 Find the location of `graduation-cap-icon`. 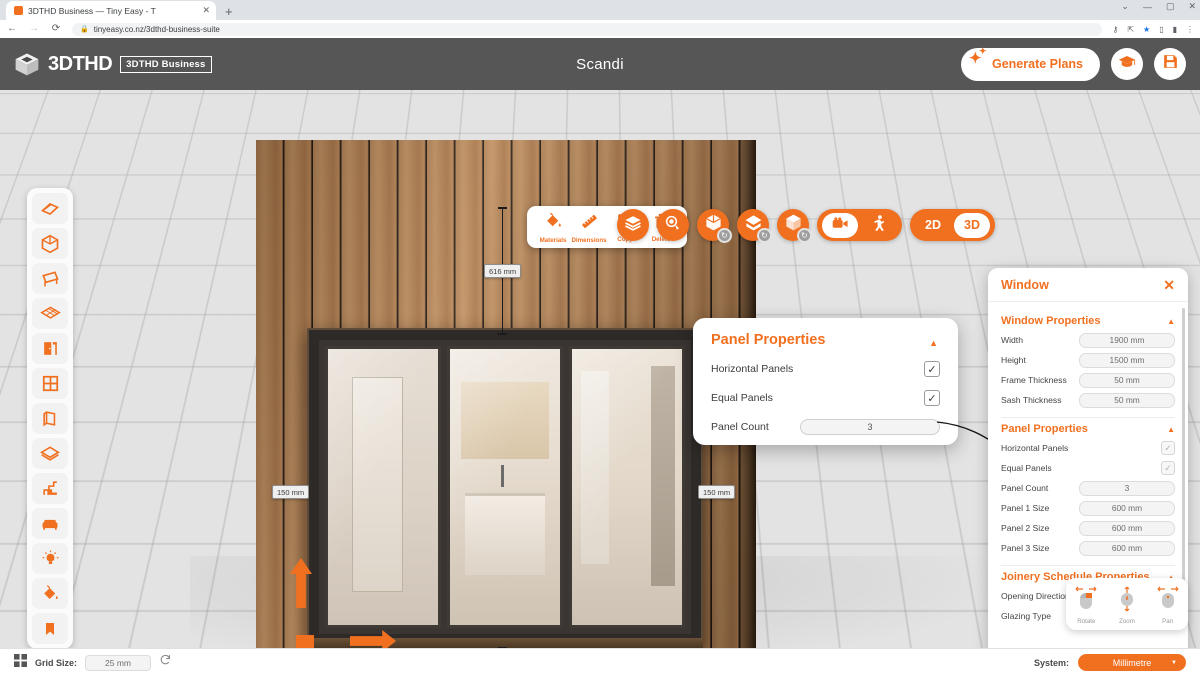

graduation-cap-icon is located at coordinates (1127, 64).